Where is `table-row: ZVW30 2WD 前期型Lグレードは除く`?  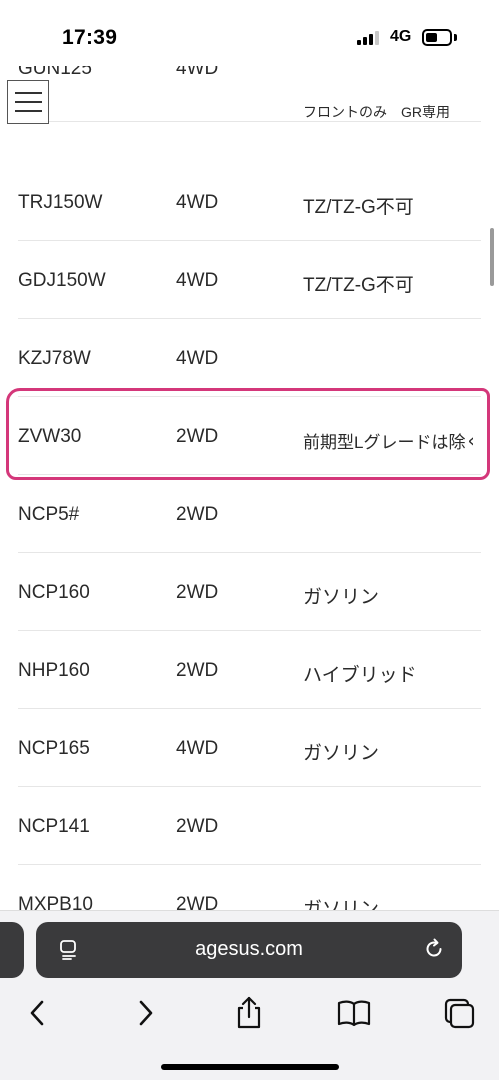
table-row: ZVW30 2WD 前期型Lグレードは除く is located at coordinates (249, 436).